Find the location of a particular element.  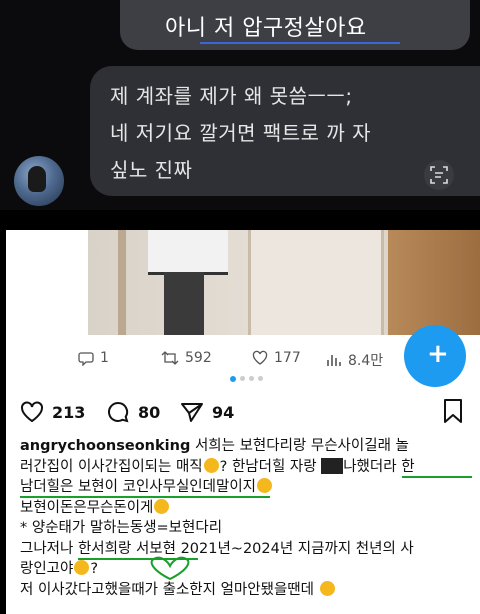

reply-icon is located at coordinates (86, 359).